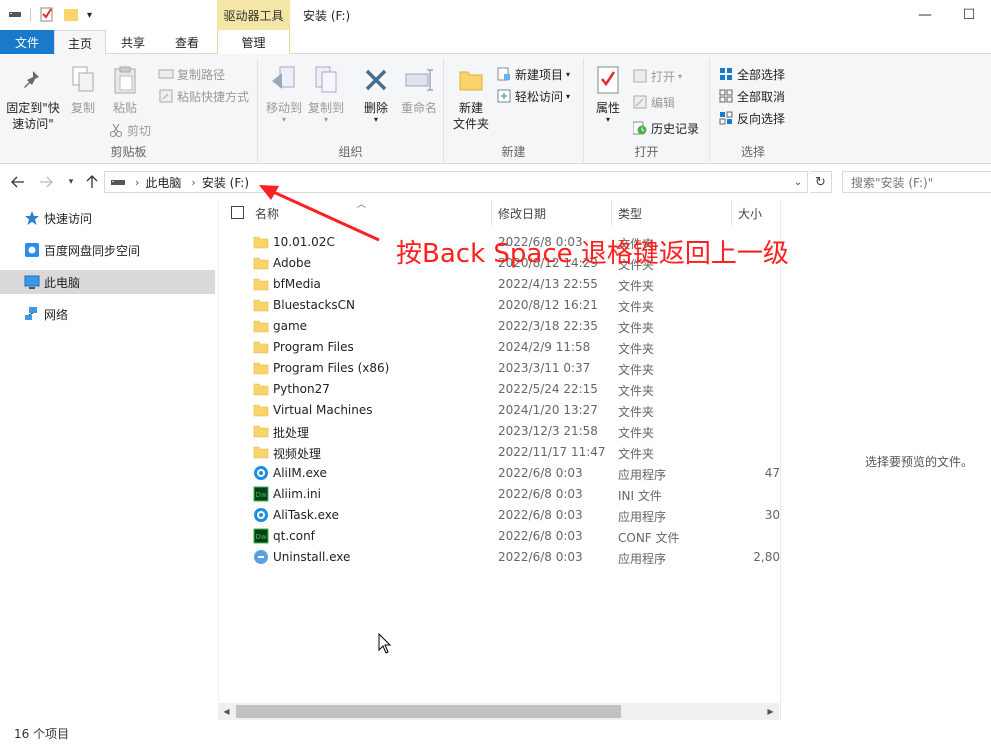 This screenshot has height=744, width=991. Describe the element at coordinates (226, 711) in the screenshot. I see `scroll-left-icon: ◀` at that location.